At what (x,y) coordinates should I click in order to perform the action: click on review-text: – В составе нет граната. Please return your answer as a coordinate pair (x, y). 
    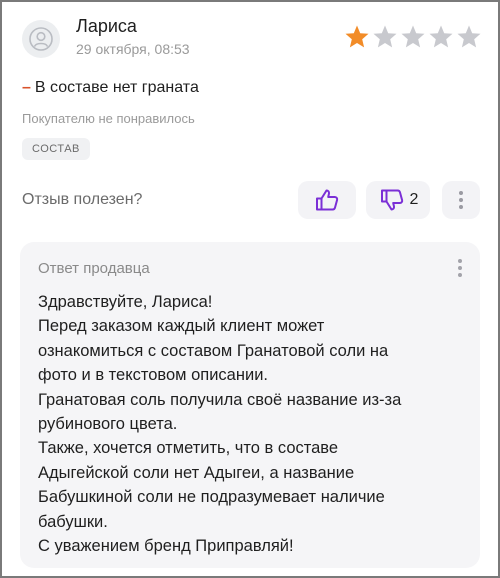
    Looking at the image, I should click on (110, 88).